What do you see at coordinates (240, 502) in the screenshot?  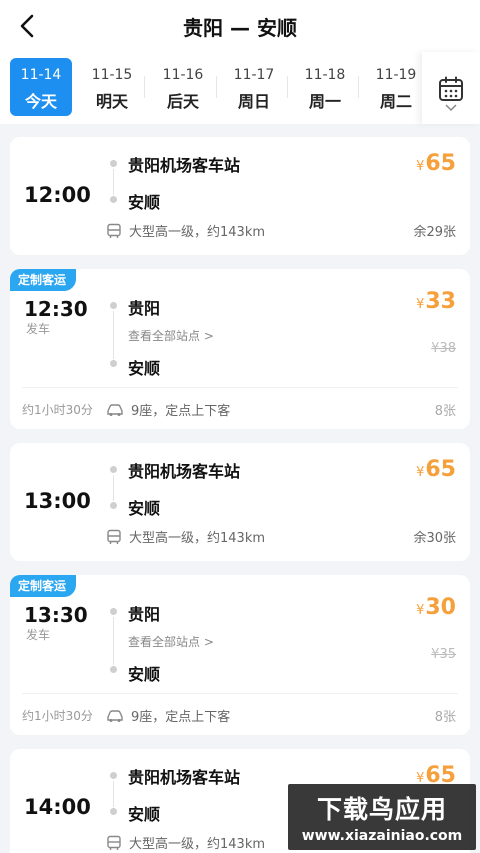 I see `trip-card: 13:00 贵阳机场客车站 安顺 ¥65 大型高一级，约143km 余30张` at bounding box center [240, 502].